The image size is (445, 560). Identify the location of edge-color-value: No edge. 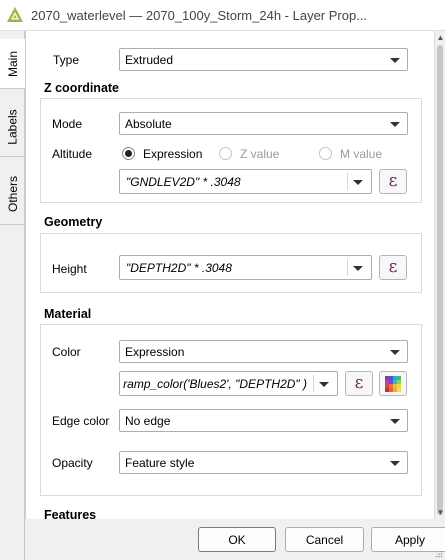
(148, 421).